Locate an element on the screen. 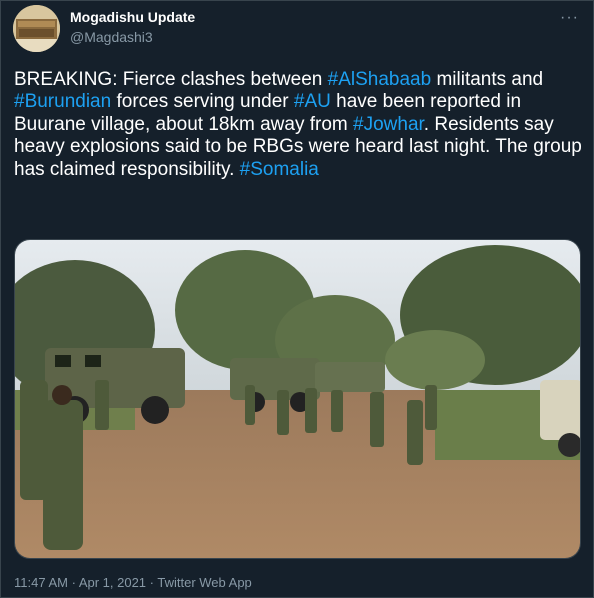 Image resolution: width=594 pixels, height=598 pixels. tweet-text-segment: BREAKING: Fierce clashes between is located at coordinates (171, 79).